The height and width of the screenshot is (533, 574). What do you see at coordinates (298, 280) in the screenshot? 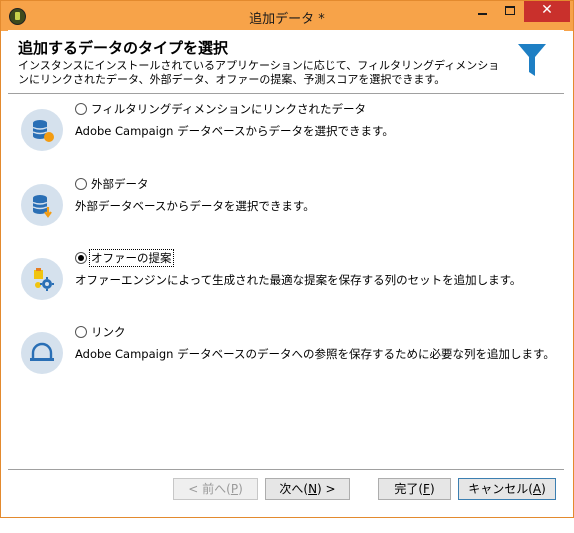
I see `option-description: オファーエンジンによって生成された最適な提案を保存する列のセットを追加します。` at bounding box center [298, 280].